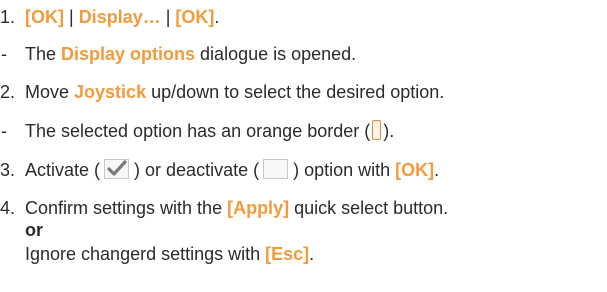 The image size is (607, 292). Describe the element at coordinates (110, 92) in the screenshot. I see `joystick-label: Joystick` at that location.